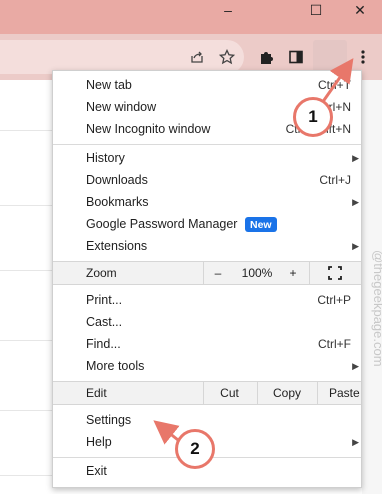  Describe the element at coordinates (207, 158) in the screenshot. I see `menu-item-history: History ▶` at that location.